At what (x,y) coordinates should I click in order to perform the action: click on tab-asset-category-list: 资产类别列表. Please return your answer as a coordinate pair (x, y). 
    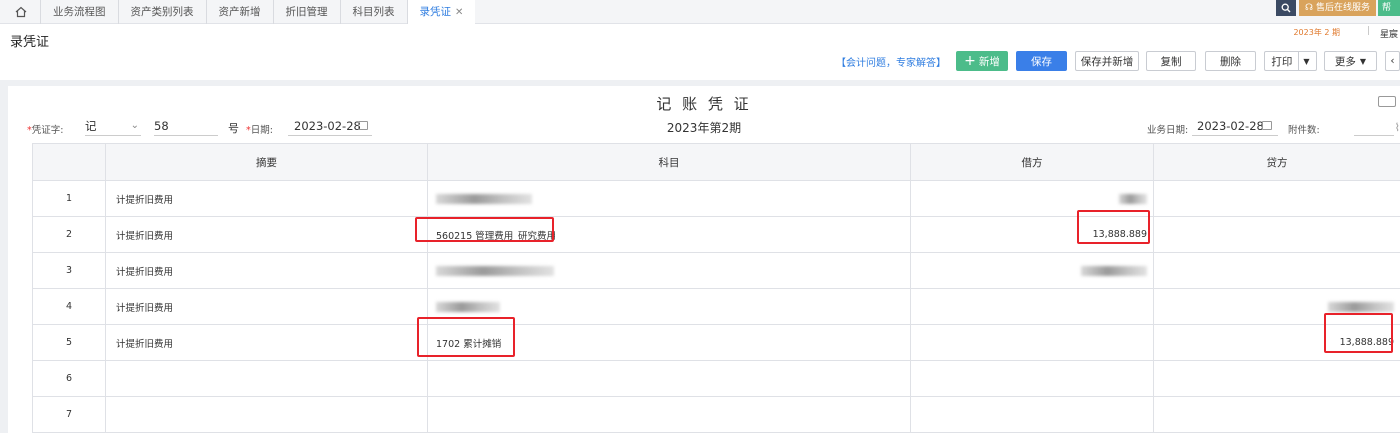
    Looking at the image, I should click on (161, 12).